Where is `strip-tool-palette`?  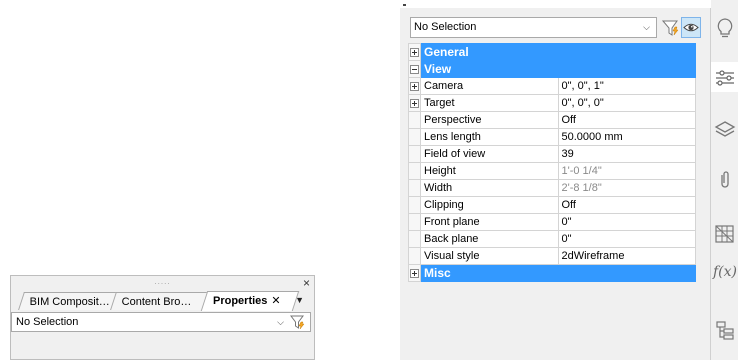
strip-tool-palette is located at coordinates (724, 233).